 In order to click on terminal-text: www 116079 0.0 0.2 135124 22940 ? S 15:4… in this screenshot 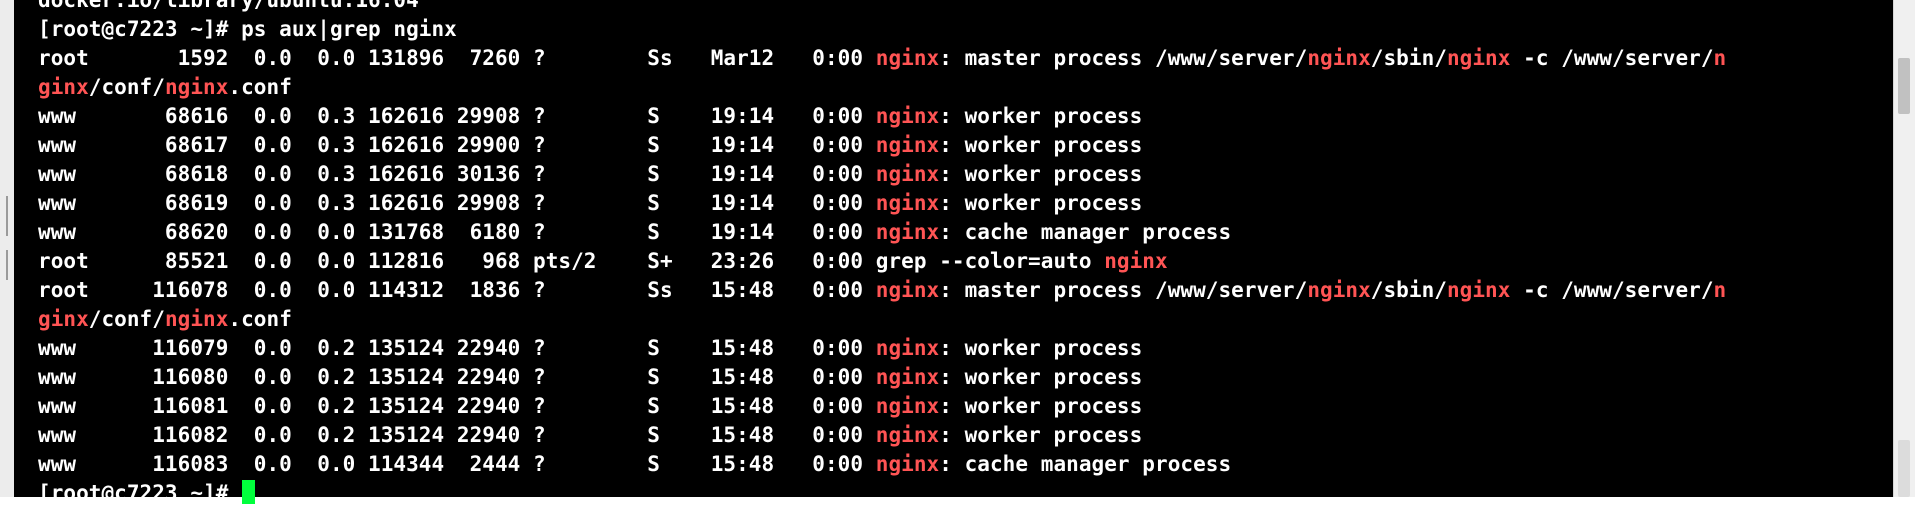, I will do `click(457, 348)`.